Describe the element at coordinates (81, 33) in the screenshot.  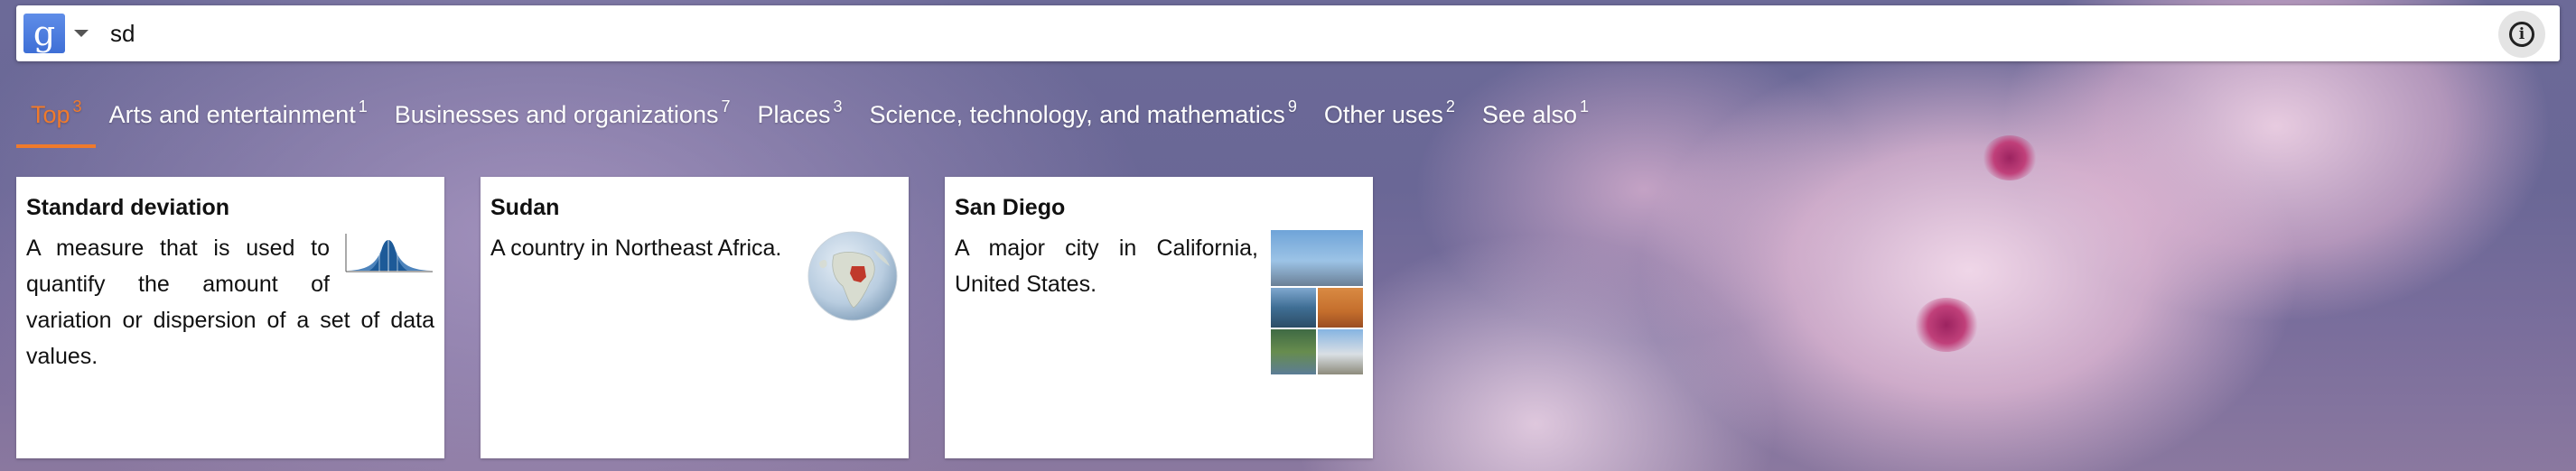
I see `chevron-down-icon` at that location.